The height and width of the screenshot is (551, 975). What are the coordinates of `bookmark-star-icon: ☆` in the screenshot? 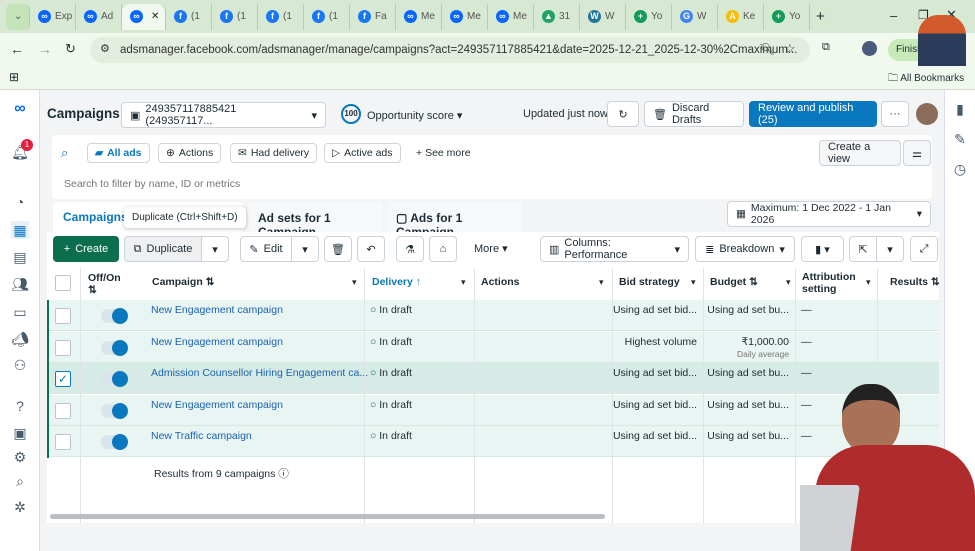 It's located at (790, 49).